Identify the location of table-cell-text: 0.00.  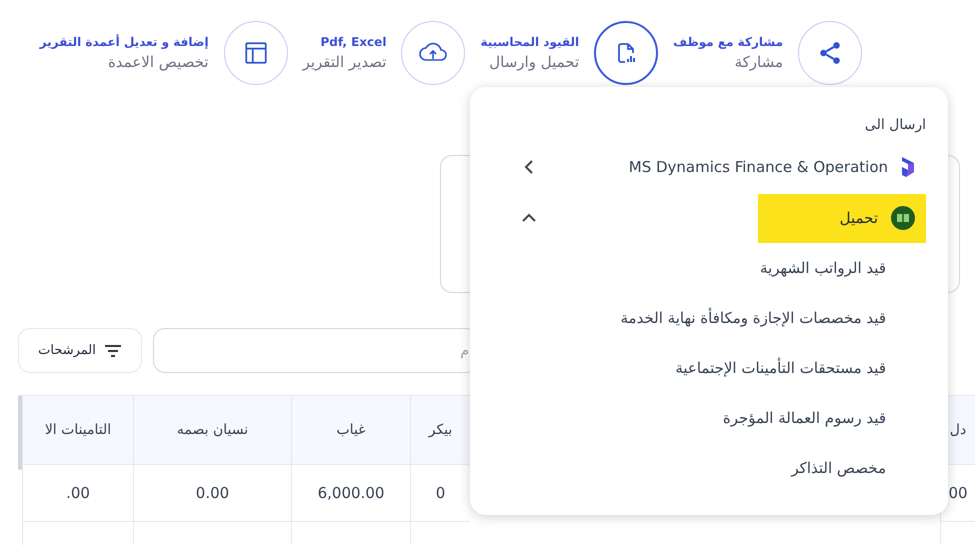
(213, 493).